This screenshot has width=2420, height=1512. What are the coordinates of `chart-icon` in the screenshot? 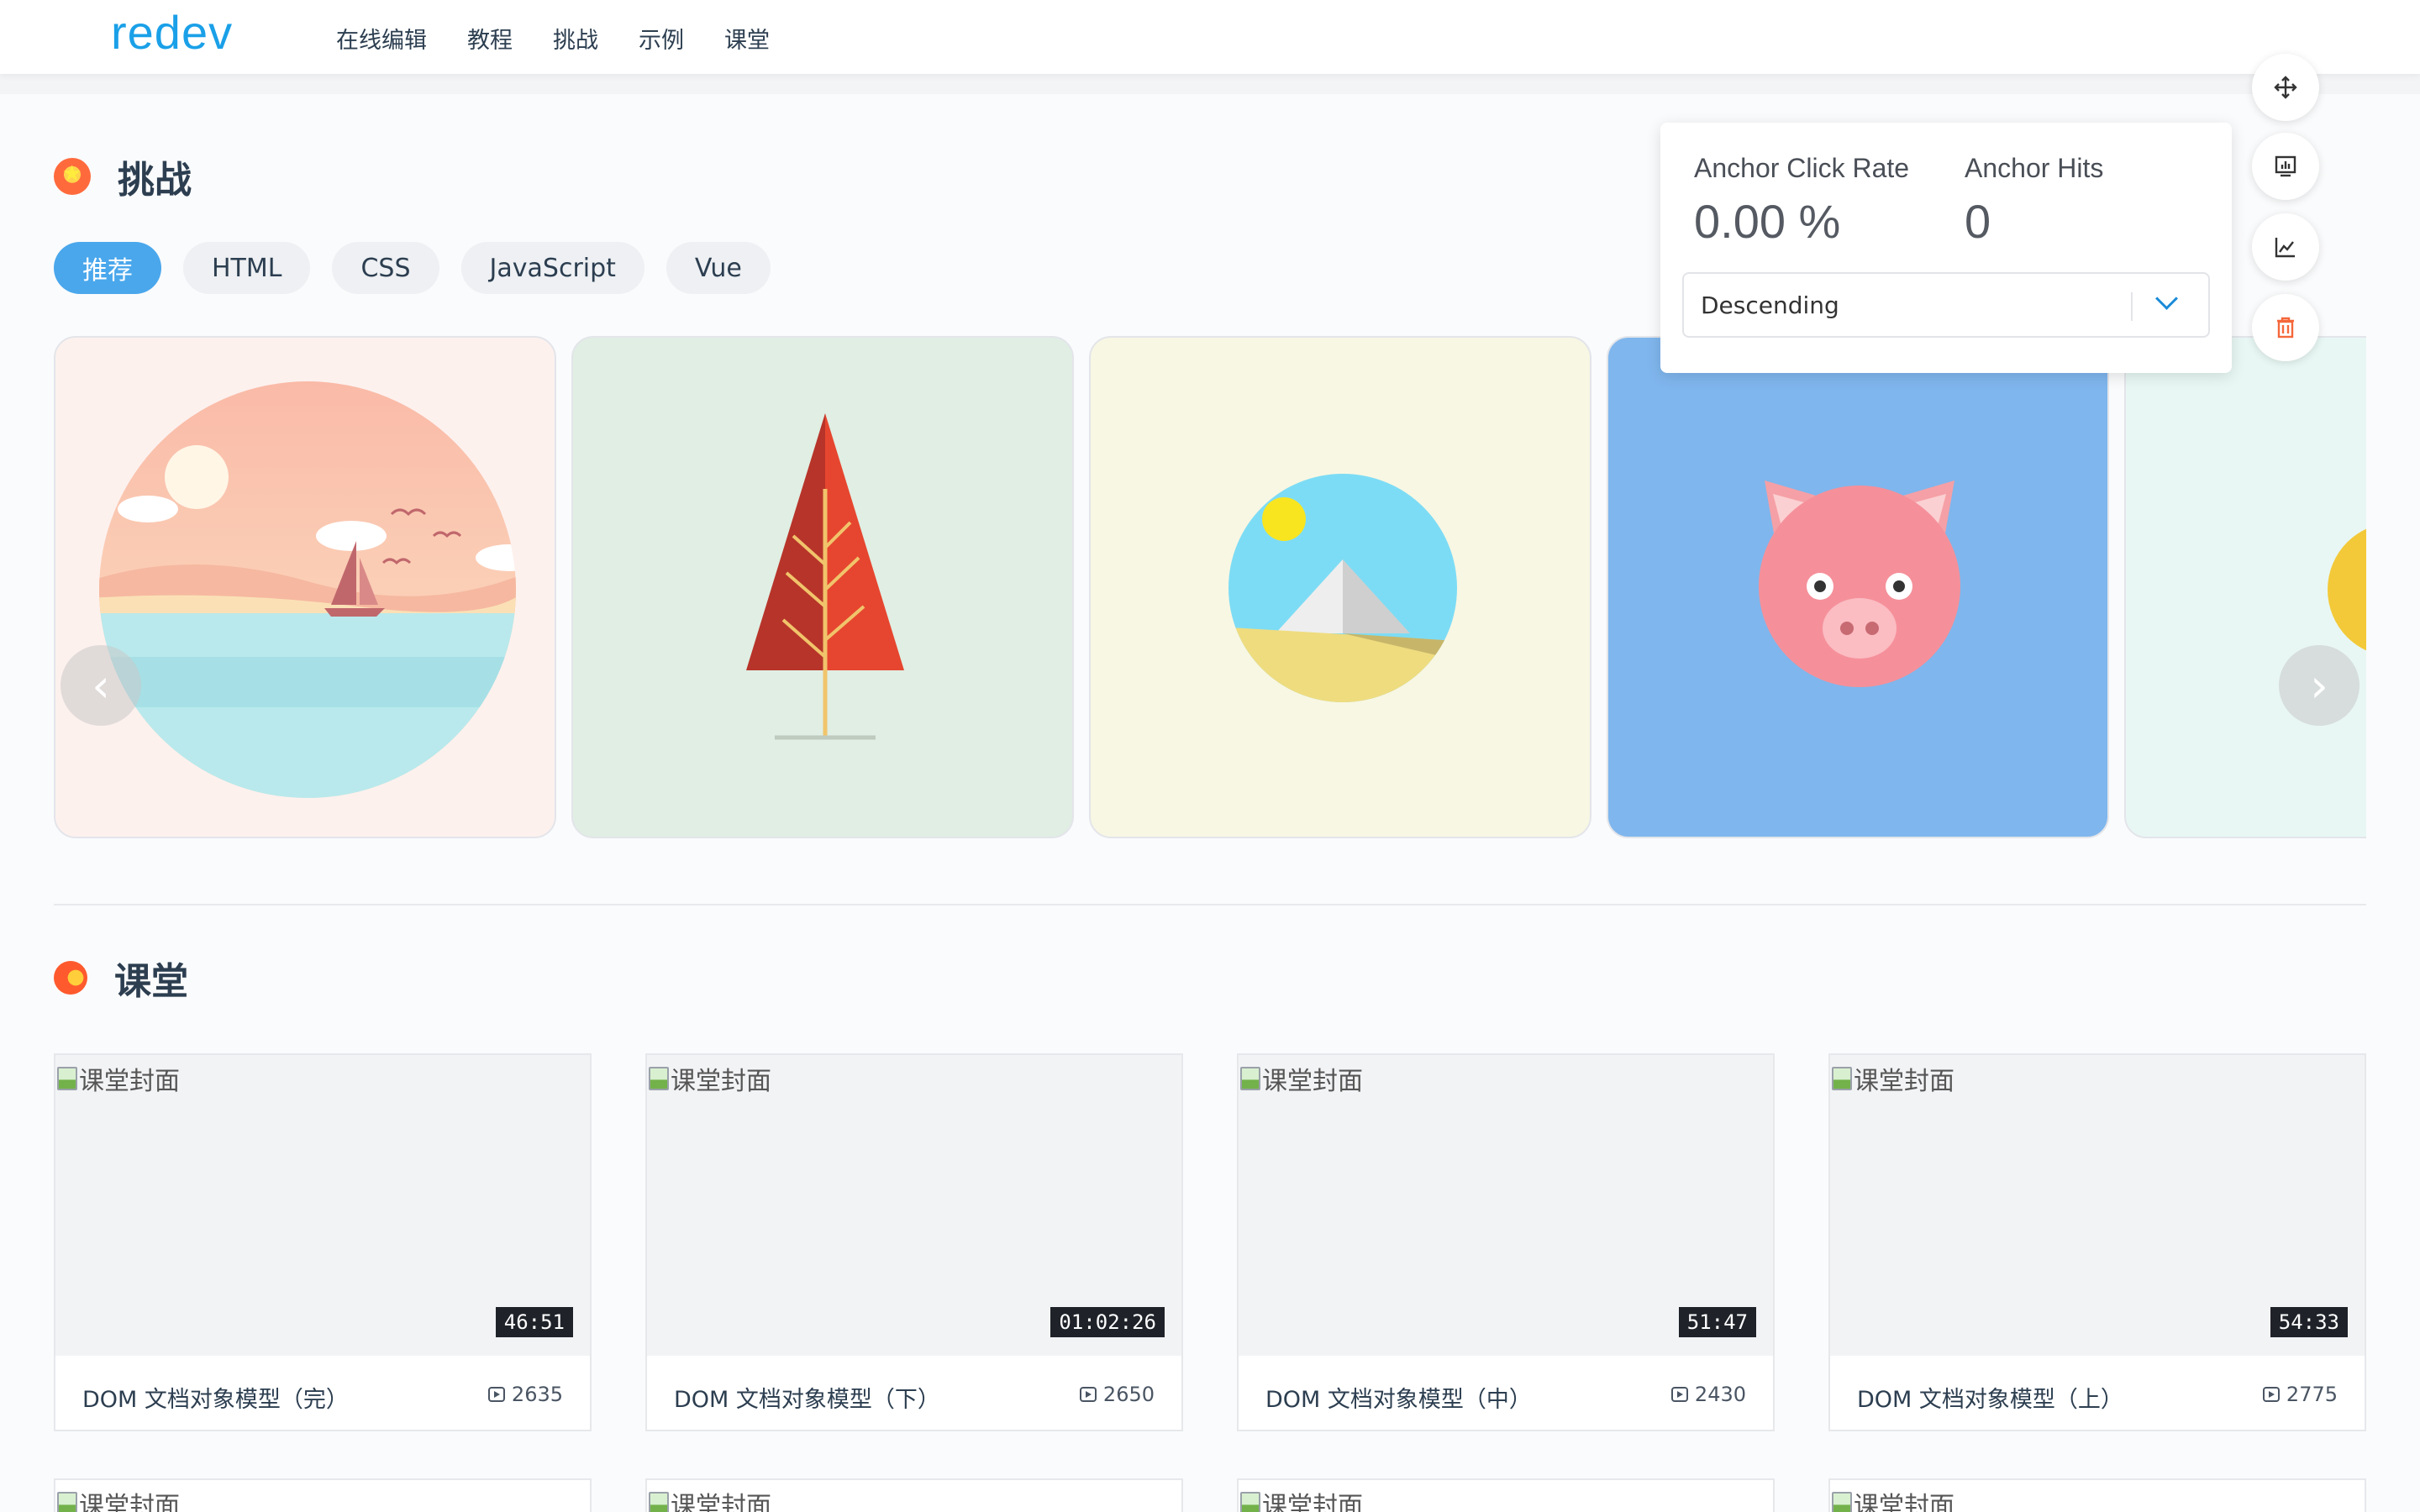 It's located at (2285, 248).